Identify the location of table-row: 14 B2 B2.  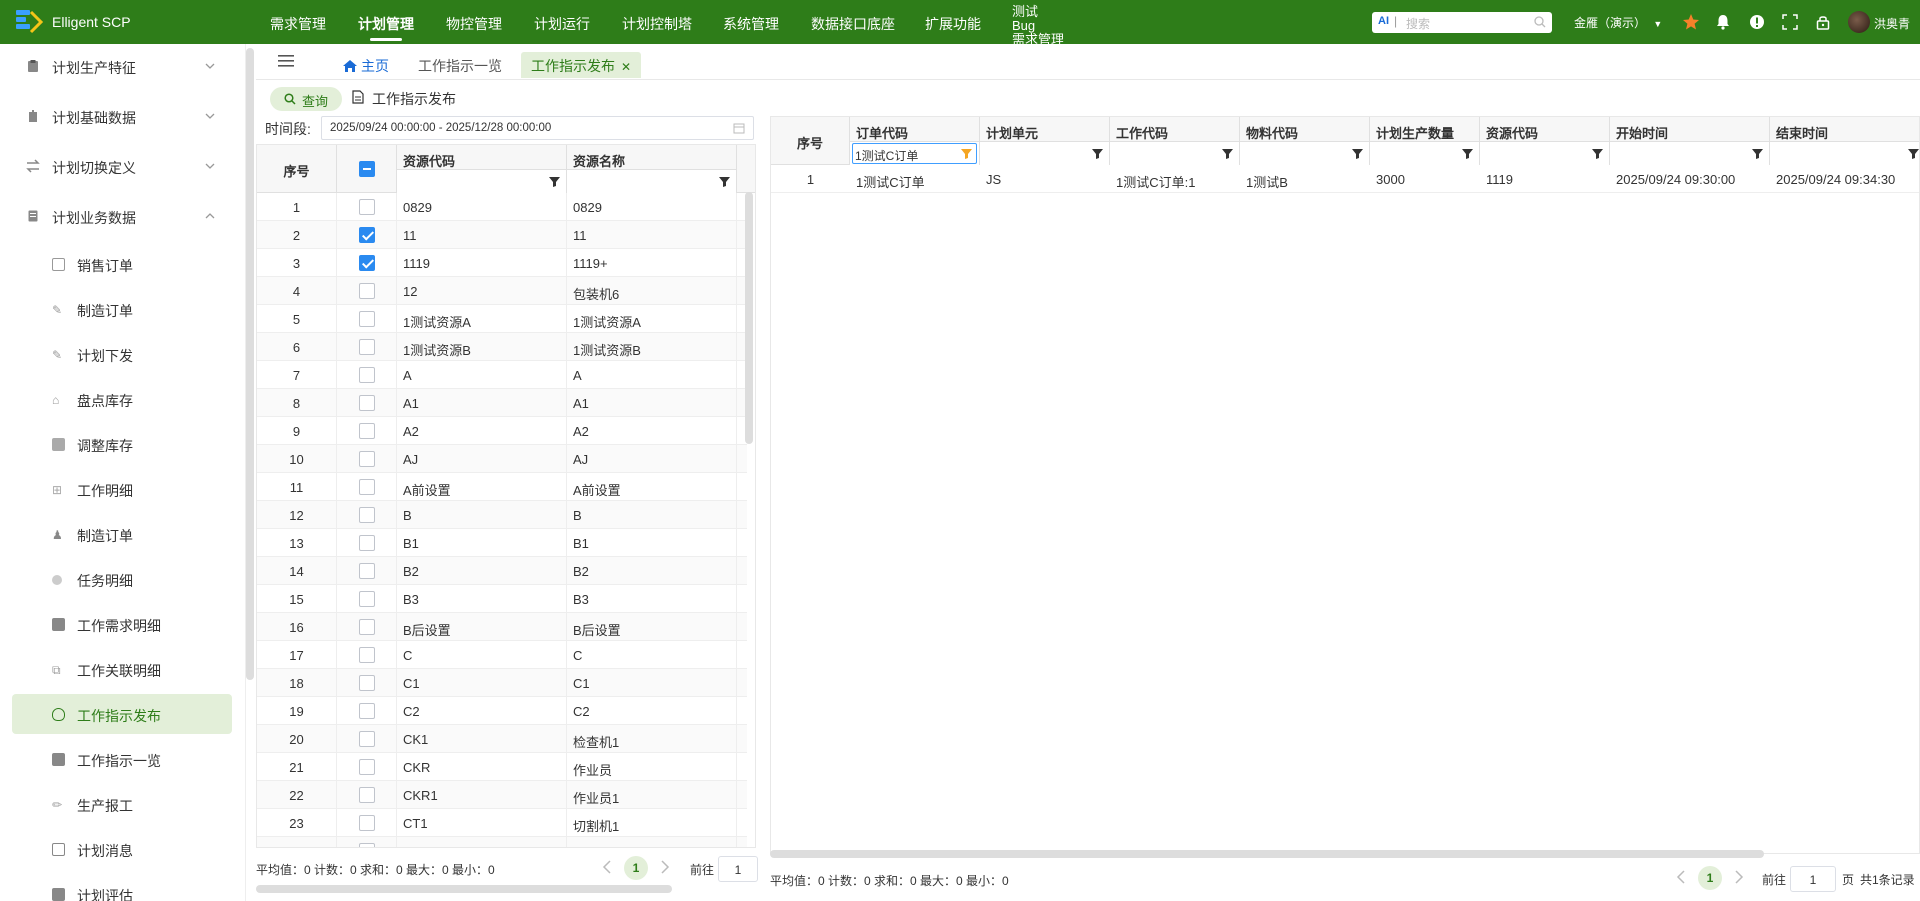
(502, 571).